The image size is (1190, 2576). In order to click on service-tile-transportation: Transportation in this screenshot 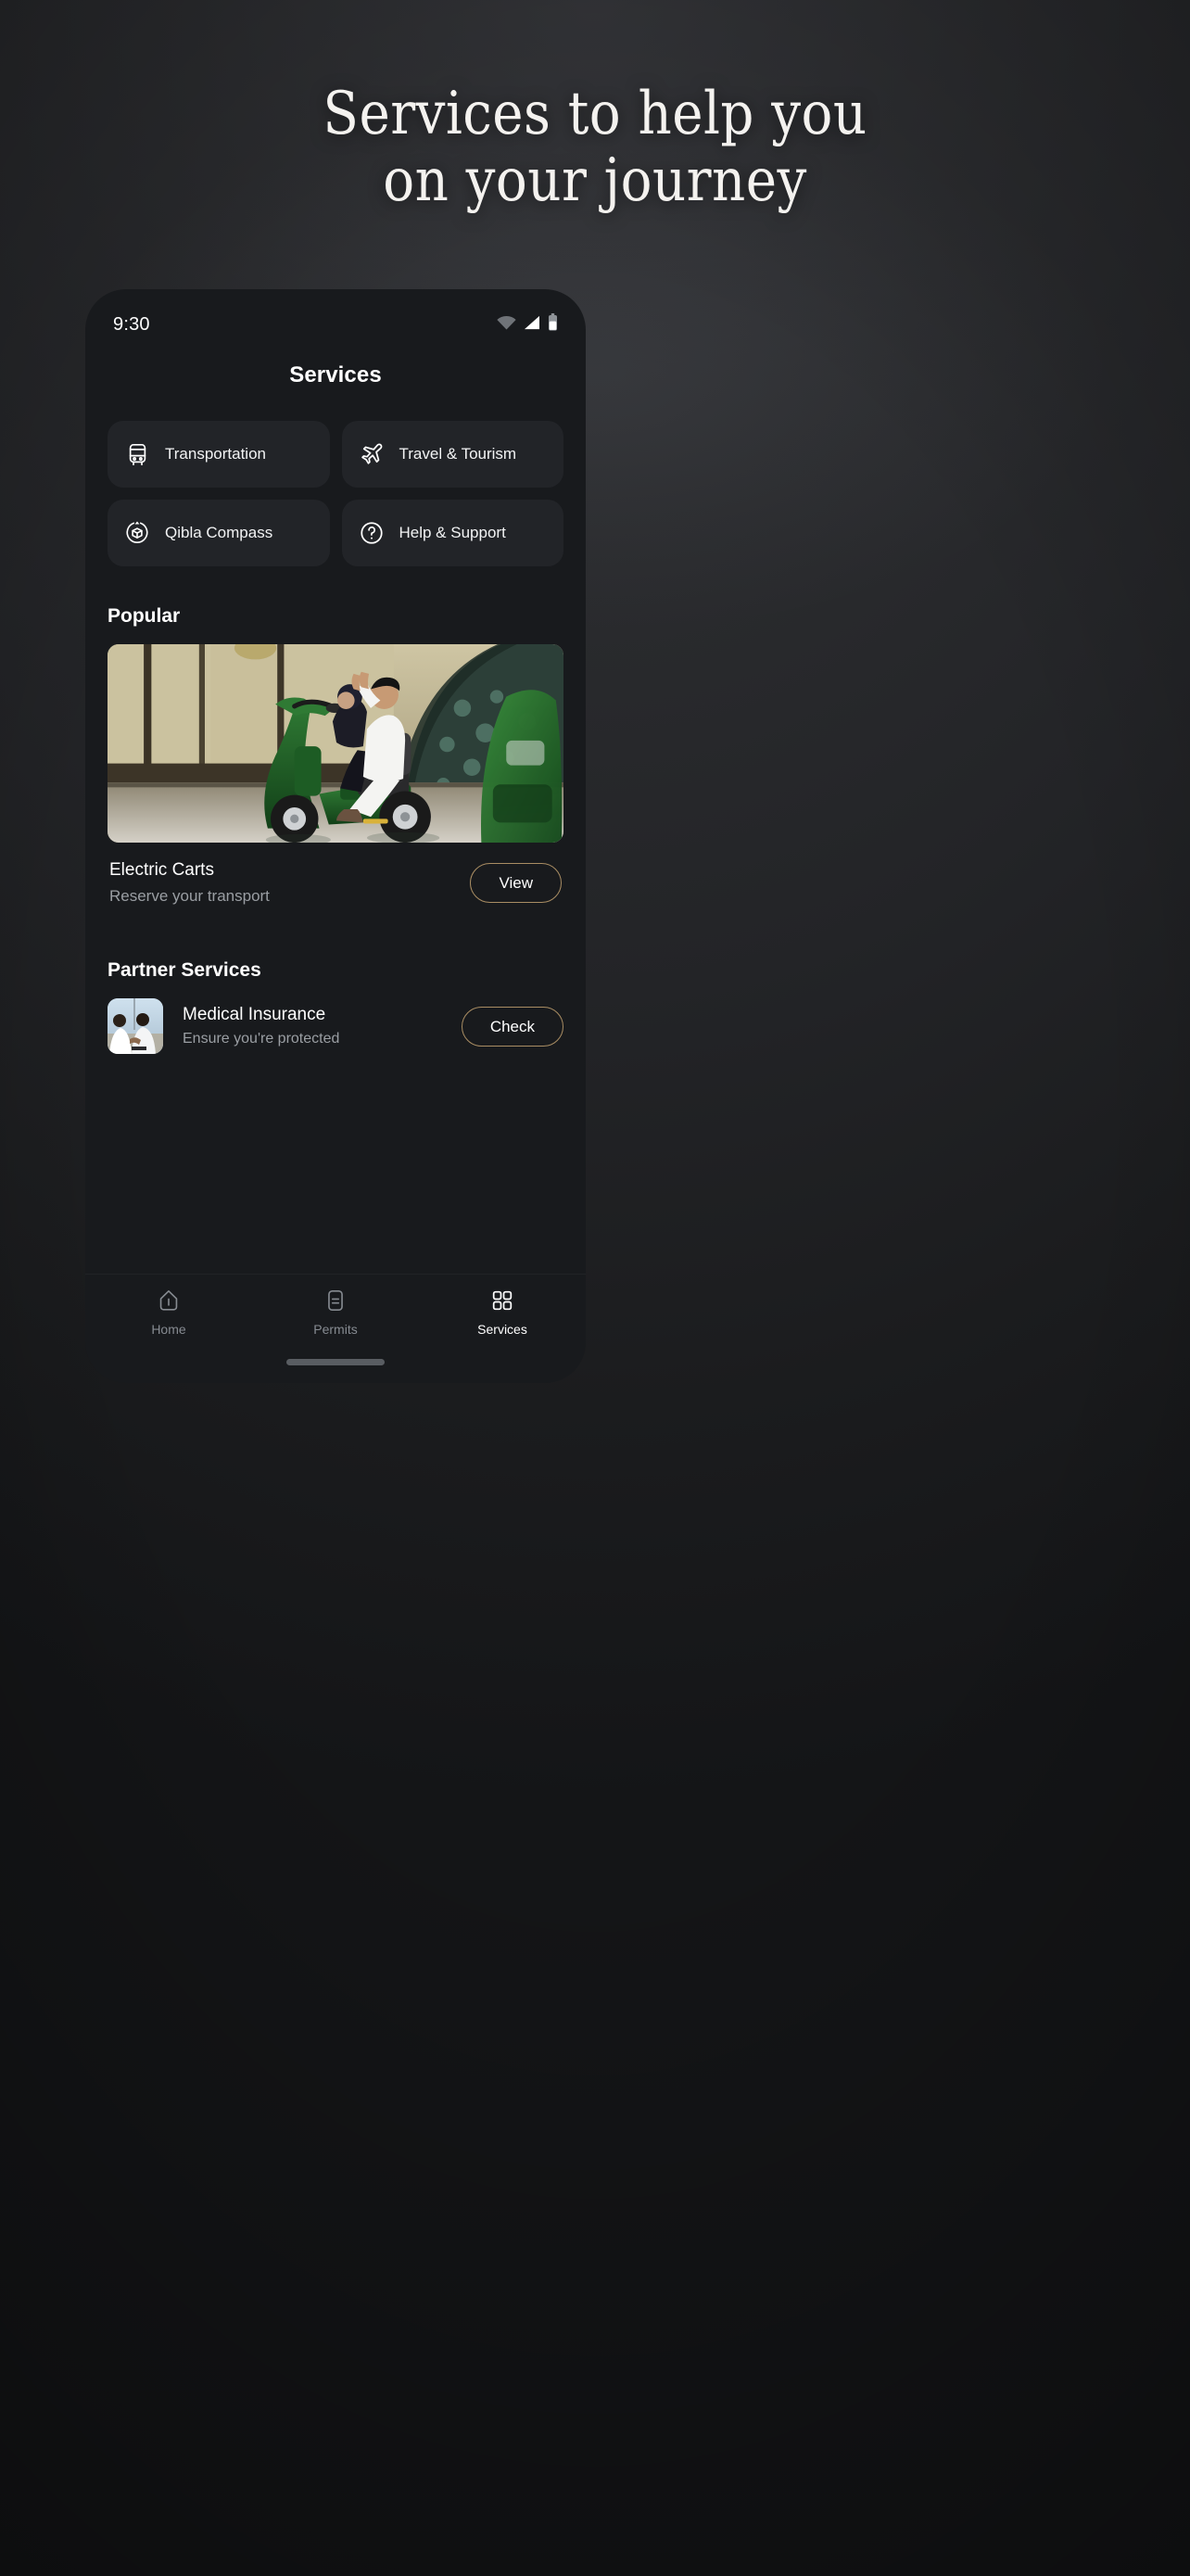, I will do `click(219, 454)`.